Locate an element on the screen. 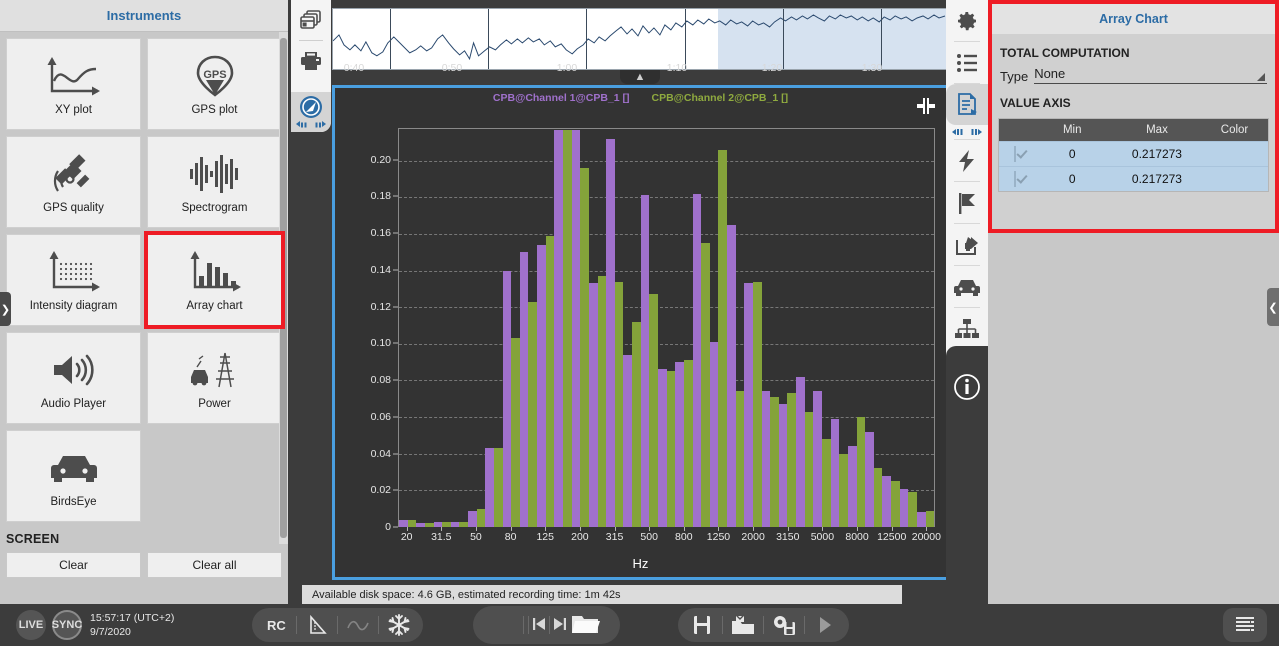  overview-waveform is located at coordinates (640, 39).